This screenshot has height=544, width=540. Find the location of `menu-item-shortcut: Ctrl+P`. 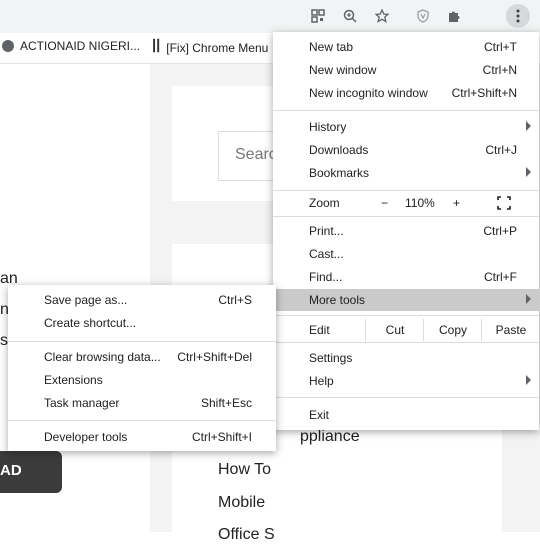

menu-item-shortcut: Ctrl+P is located at coordinates (500, 231).